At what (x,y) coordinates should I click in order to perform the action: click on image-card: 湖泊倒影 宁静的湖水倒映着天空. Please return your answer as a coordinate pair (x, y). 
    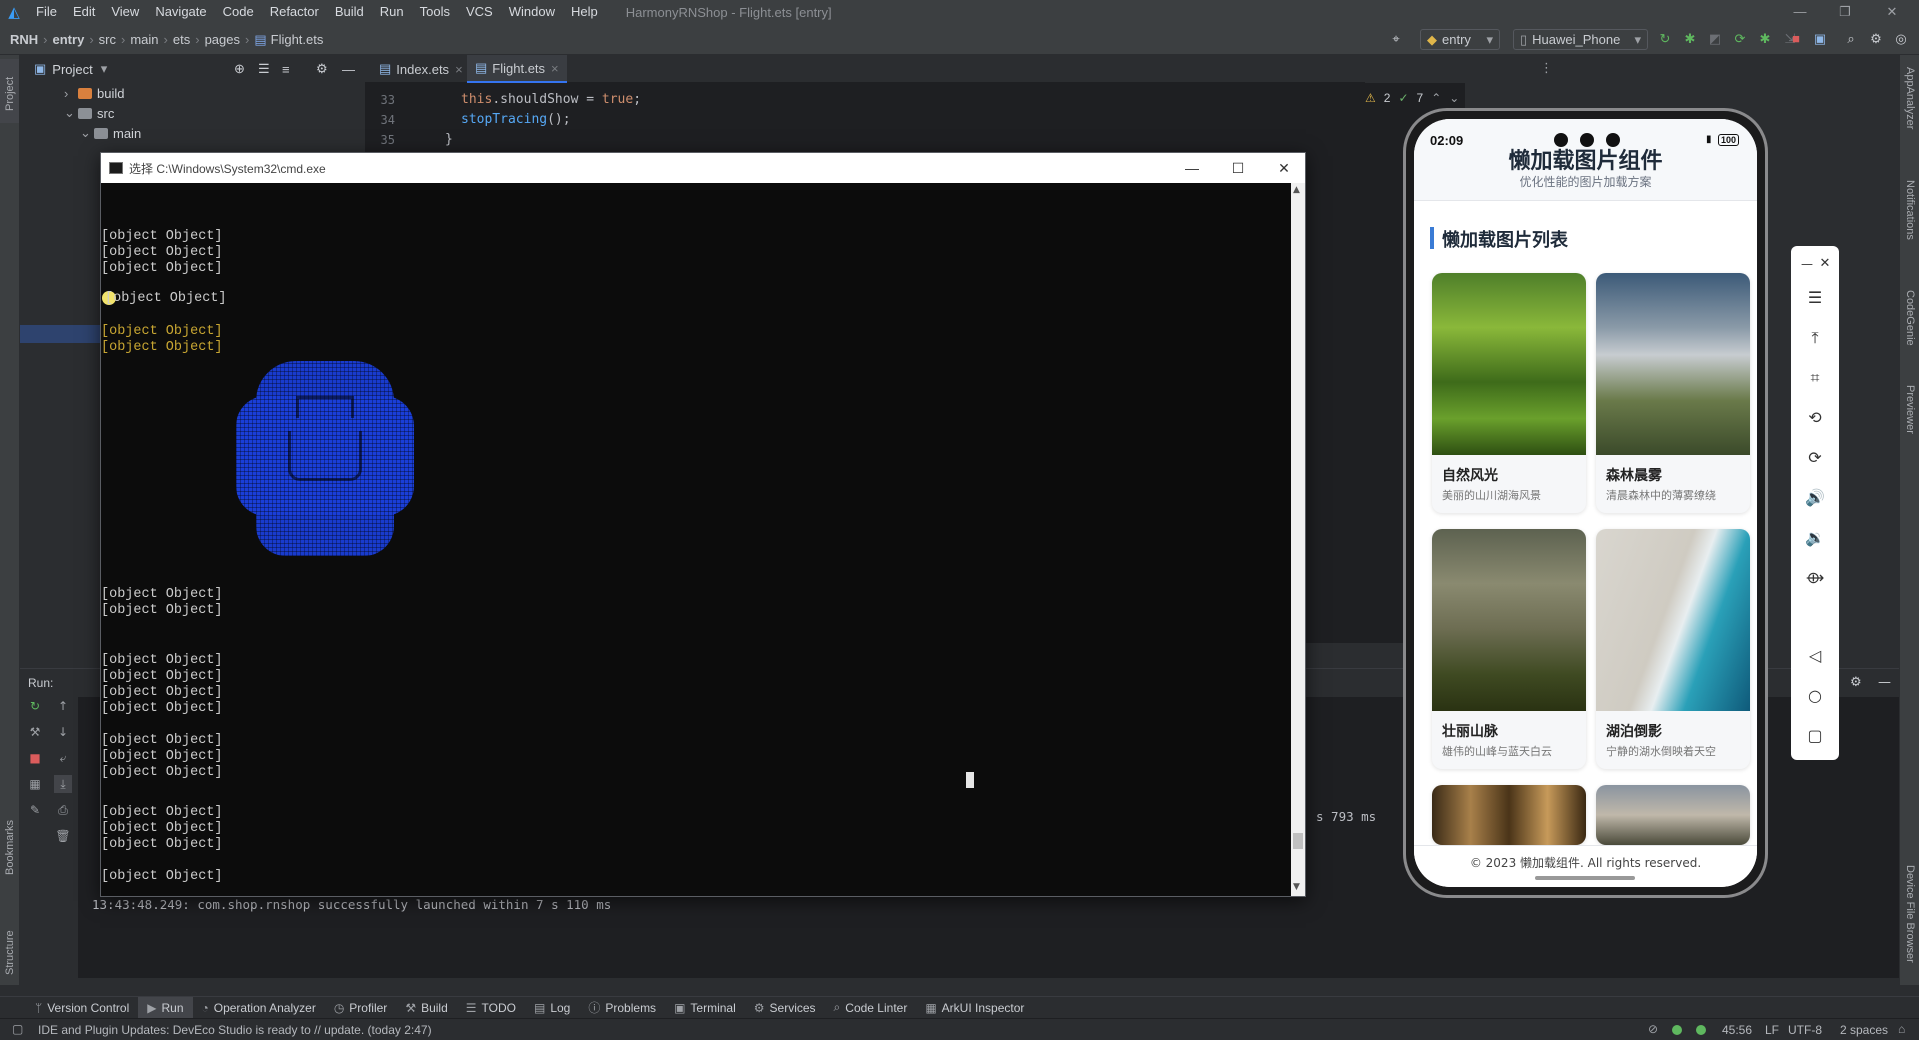
    Looking at the image, I should click on (1673, 649).